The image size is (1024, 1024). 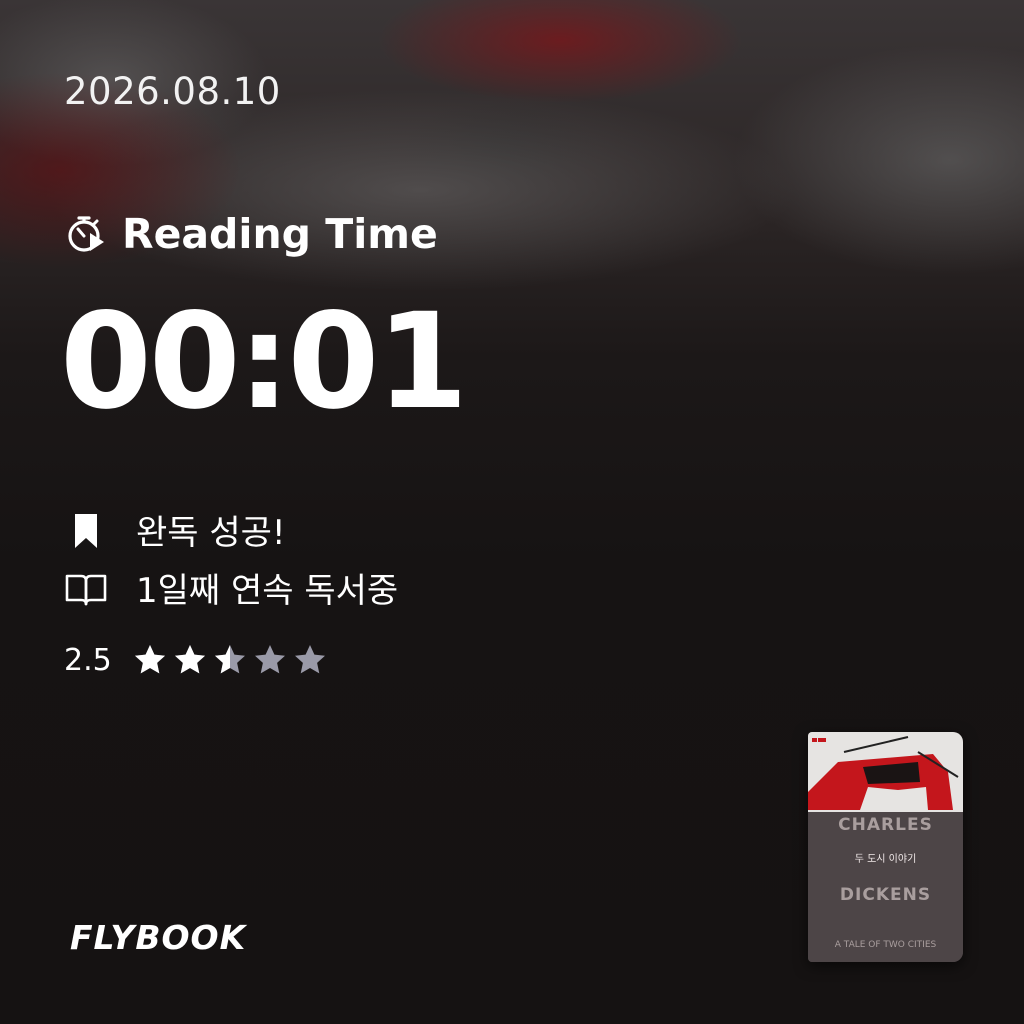 I want to click on book-cover-art, so click(x=885, y=847).